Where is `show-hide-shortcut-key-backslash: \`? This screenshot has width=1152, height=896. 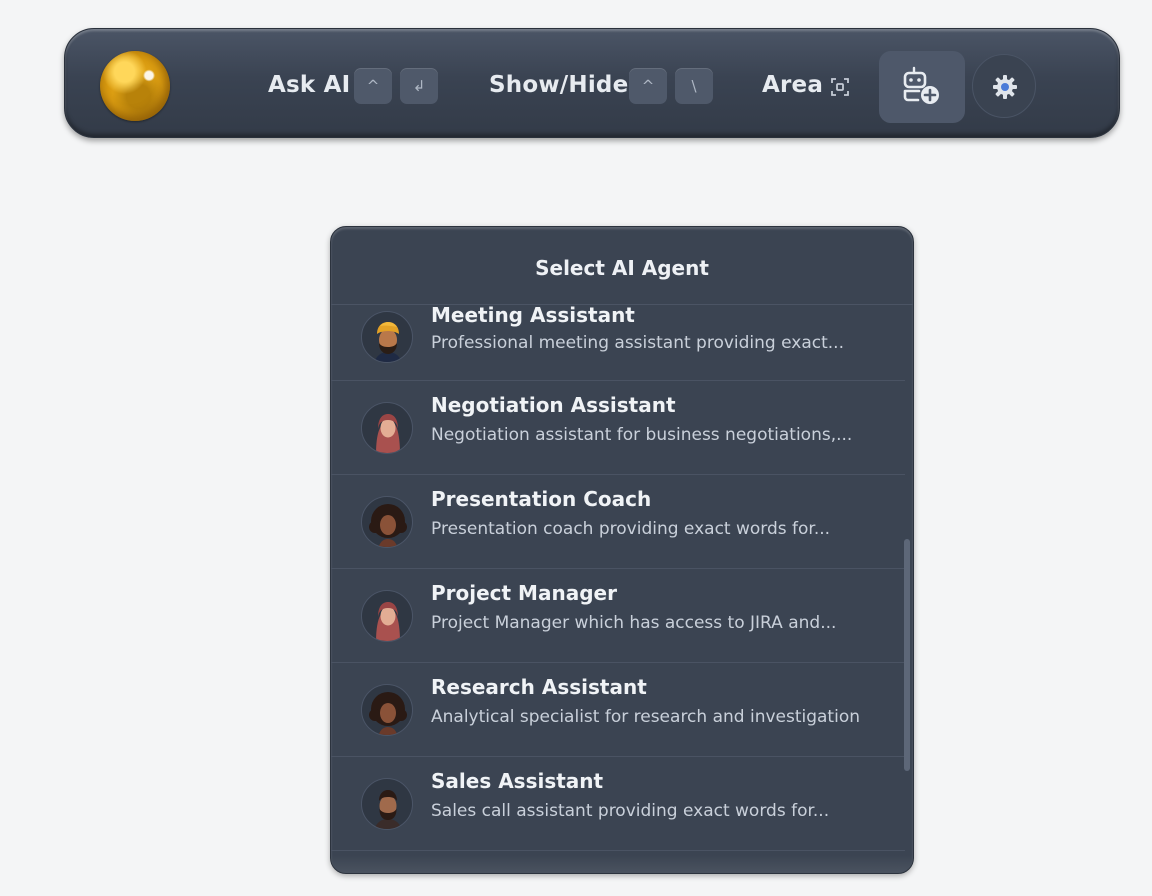 show-hide-shortcut-key-backslash: \ is located at coordinates (694, 86).